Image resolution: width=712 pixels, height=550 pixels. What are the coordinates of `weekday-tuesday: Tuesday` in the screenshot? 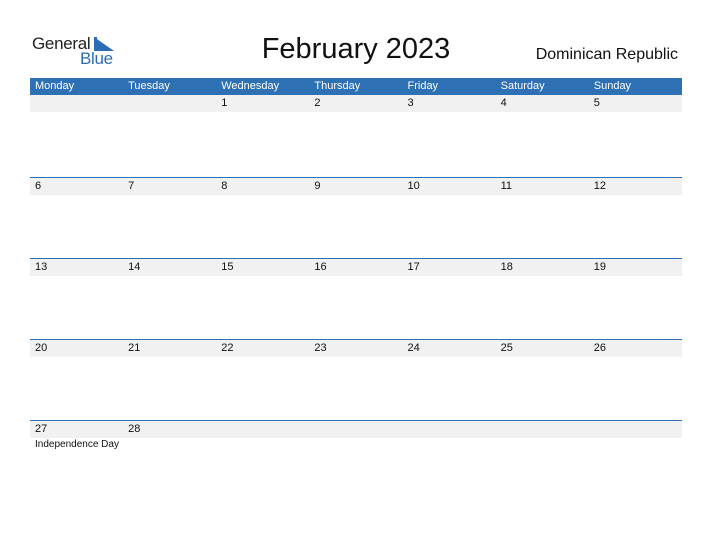 It's located at (149, 86).